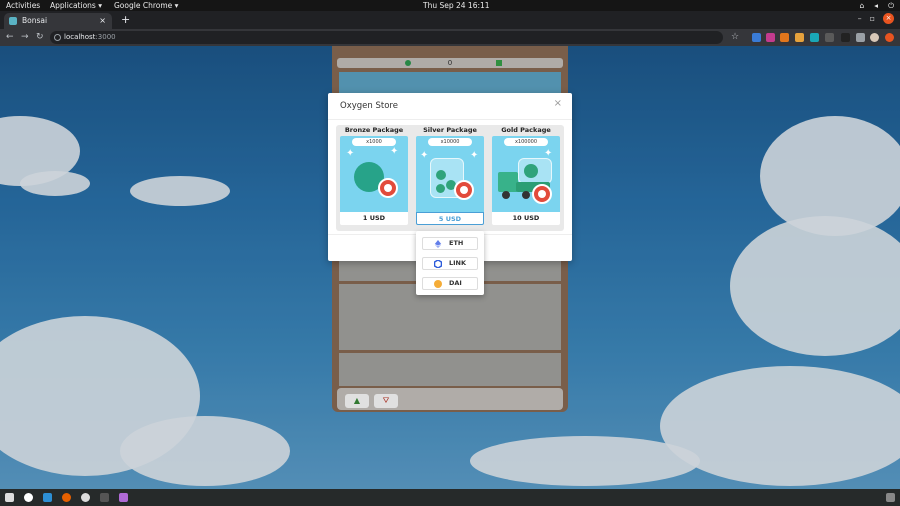 Image resolution: width=900 pixels, height=506 pixels. Describe the element at coordinates (450, 130) in the screenshot. I see `package-name: Silver Package` at that location.